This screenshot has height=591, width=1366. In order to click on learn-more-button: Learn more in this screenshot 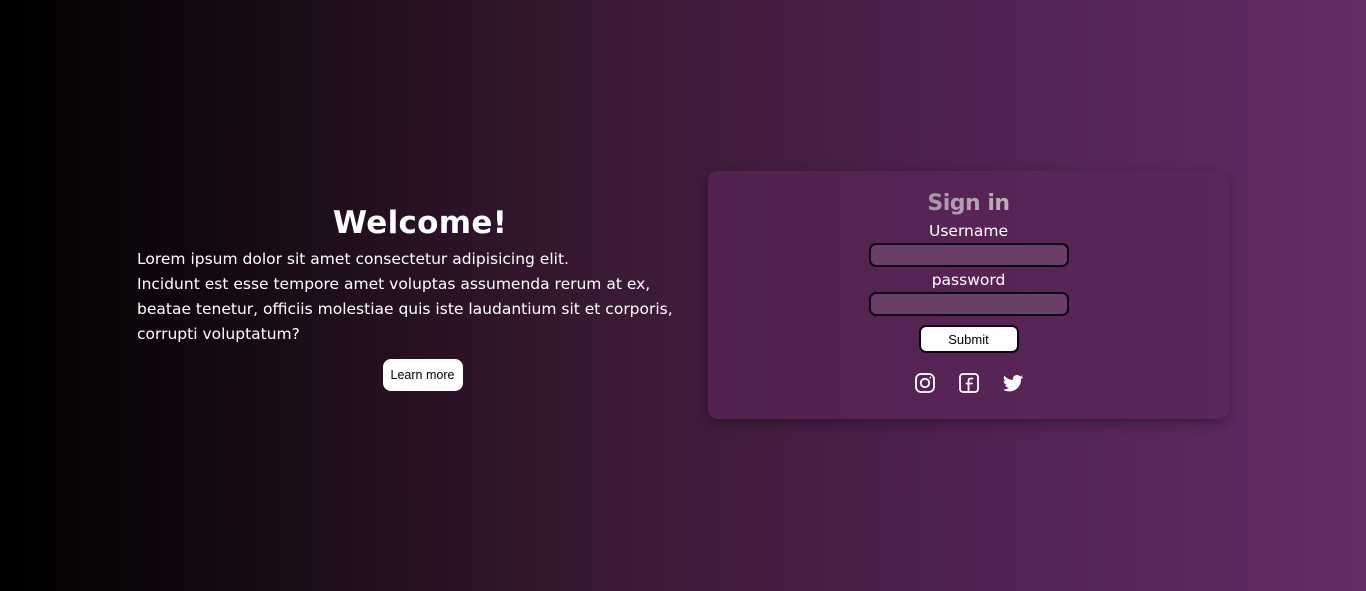, I will do `click(422, 375)`.